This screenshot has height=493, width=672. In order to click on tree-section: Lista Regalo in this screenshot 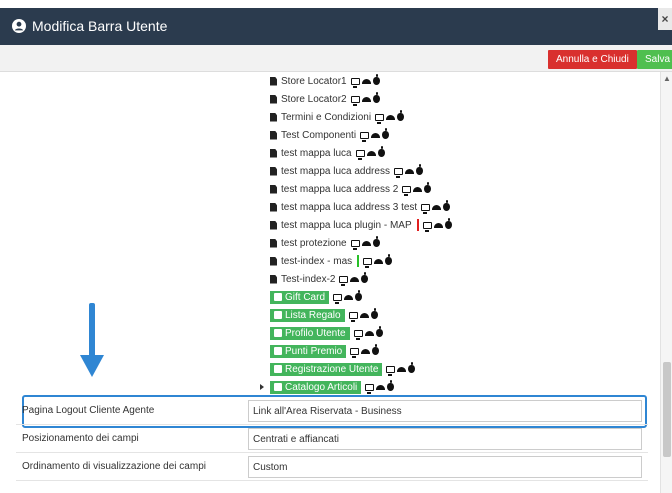, I will do `click(465, 315)`.